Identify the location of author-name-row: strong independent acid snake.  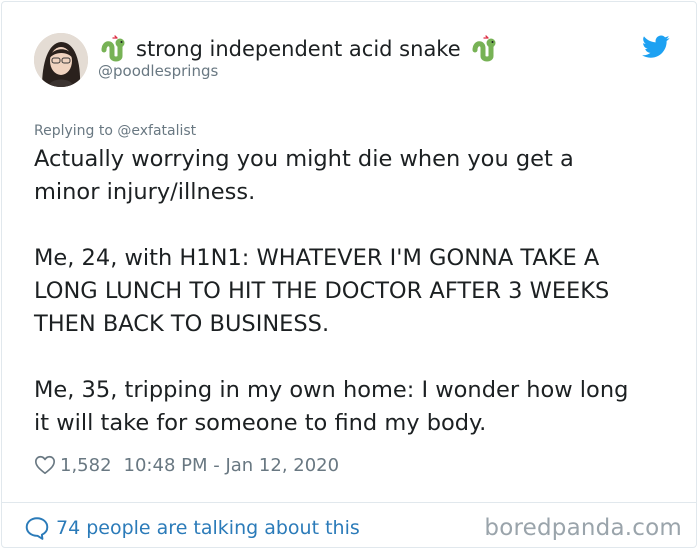
(298, 49).